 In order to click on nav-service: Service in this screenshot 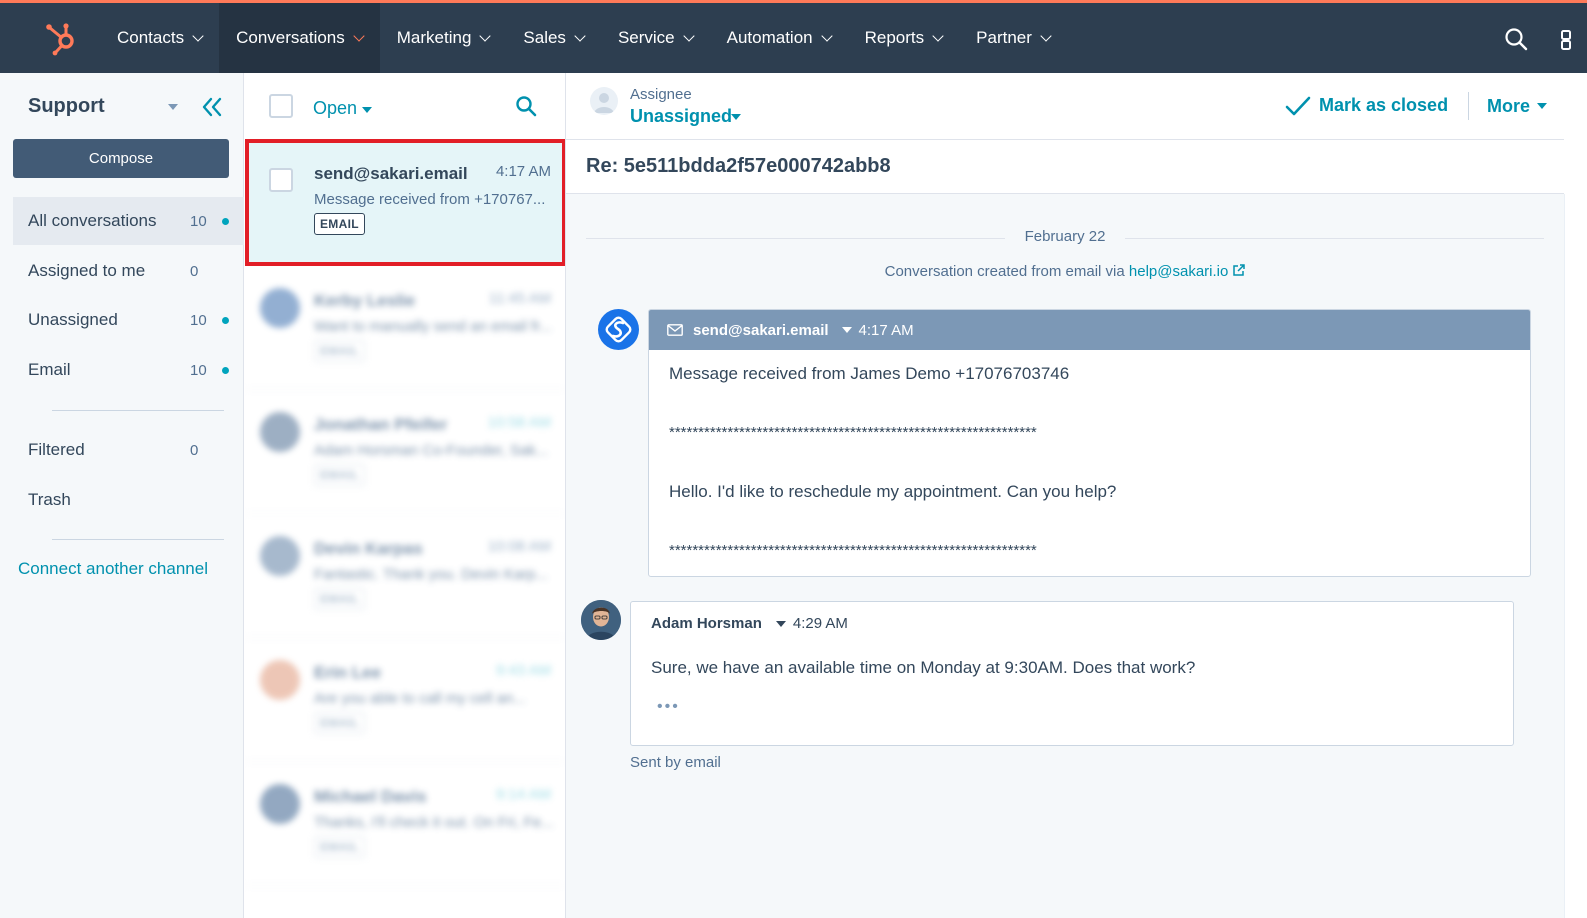, I will do `click(655, 38)`.